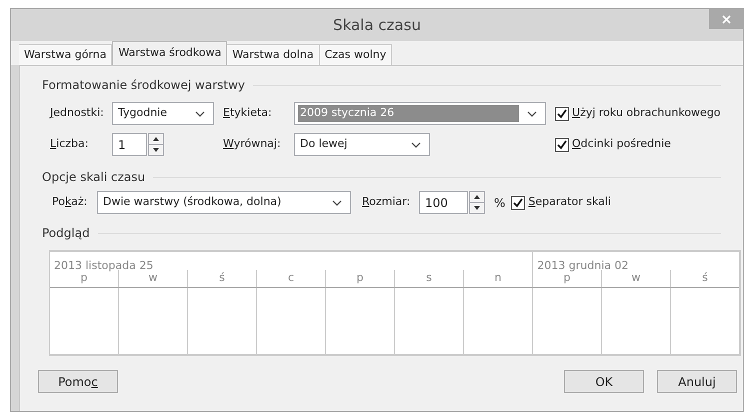  Describe the element at coordinates (103, 265) in the screenshot. I see `period-label: 2013 listopada 25` at that location.